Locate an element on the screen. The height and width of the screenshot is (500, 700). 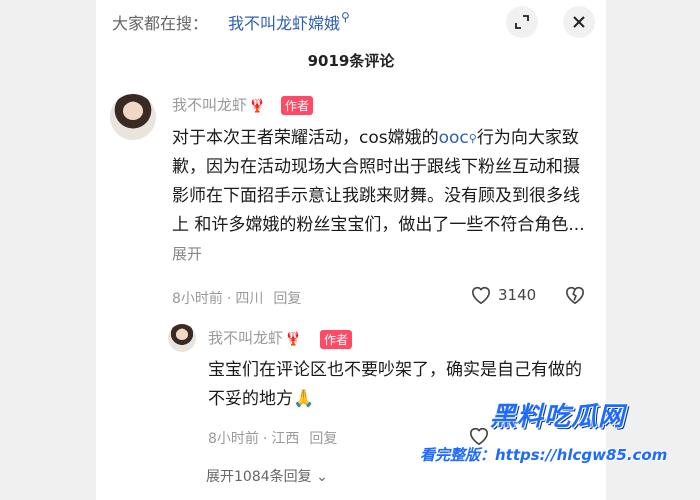
like-button: 3140 is located at coordinates (503, 295).